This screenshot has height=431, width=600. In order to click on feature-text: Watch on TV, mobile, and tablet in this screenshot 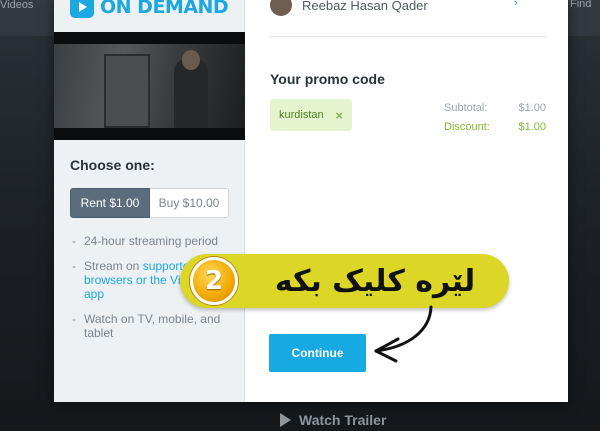, I will do `click(152, 326)`.